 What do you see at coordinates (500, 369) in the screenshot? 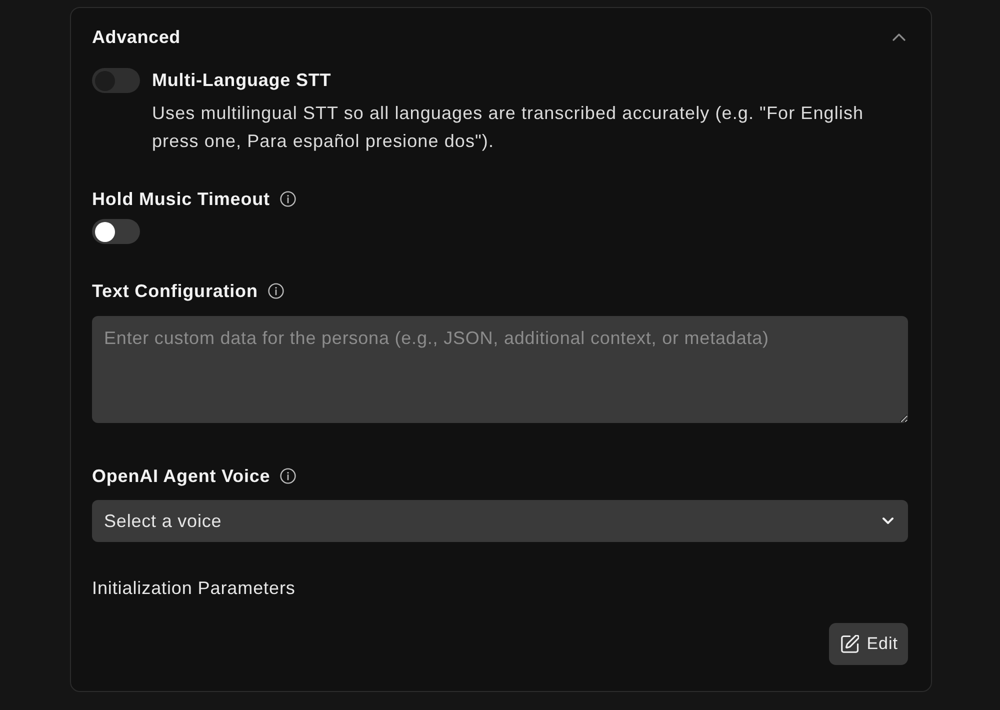
I see `text-configuration-field: Enter custom data for the persona (e.g., JSON, additional context, or metadata)` at bounding box center [500, 369].